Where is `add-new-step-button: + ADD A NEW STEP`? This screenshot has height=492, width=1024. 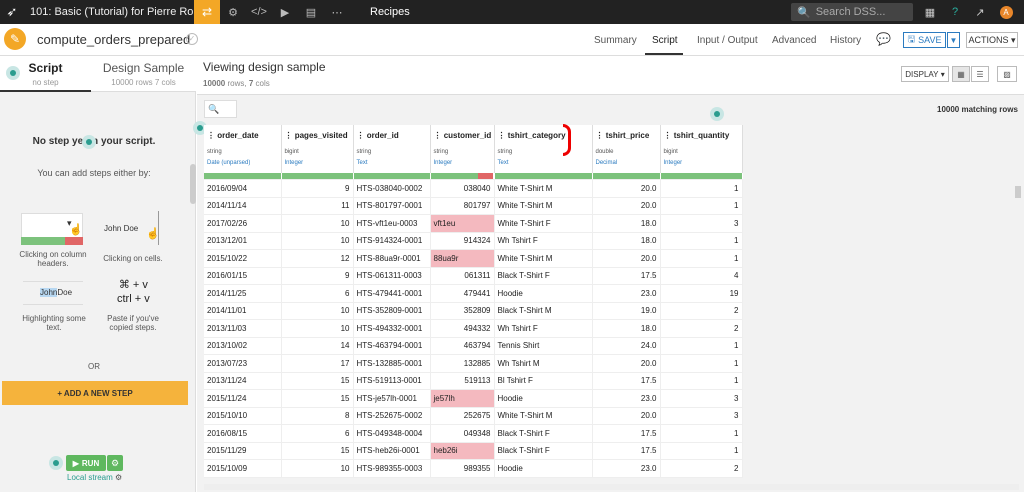
add-new-step-button: + ADD A NEW STEP is located at coordinates (95, 393).